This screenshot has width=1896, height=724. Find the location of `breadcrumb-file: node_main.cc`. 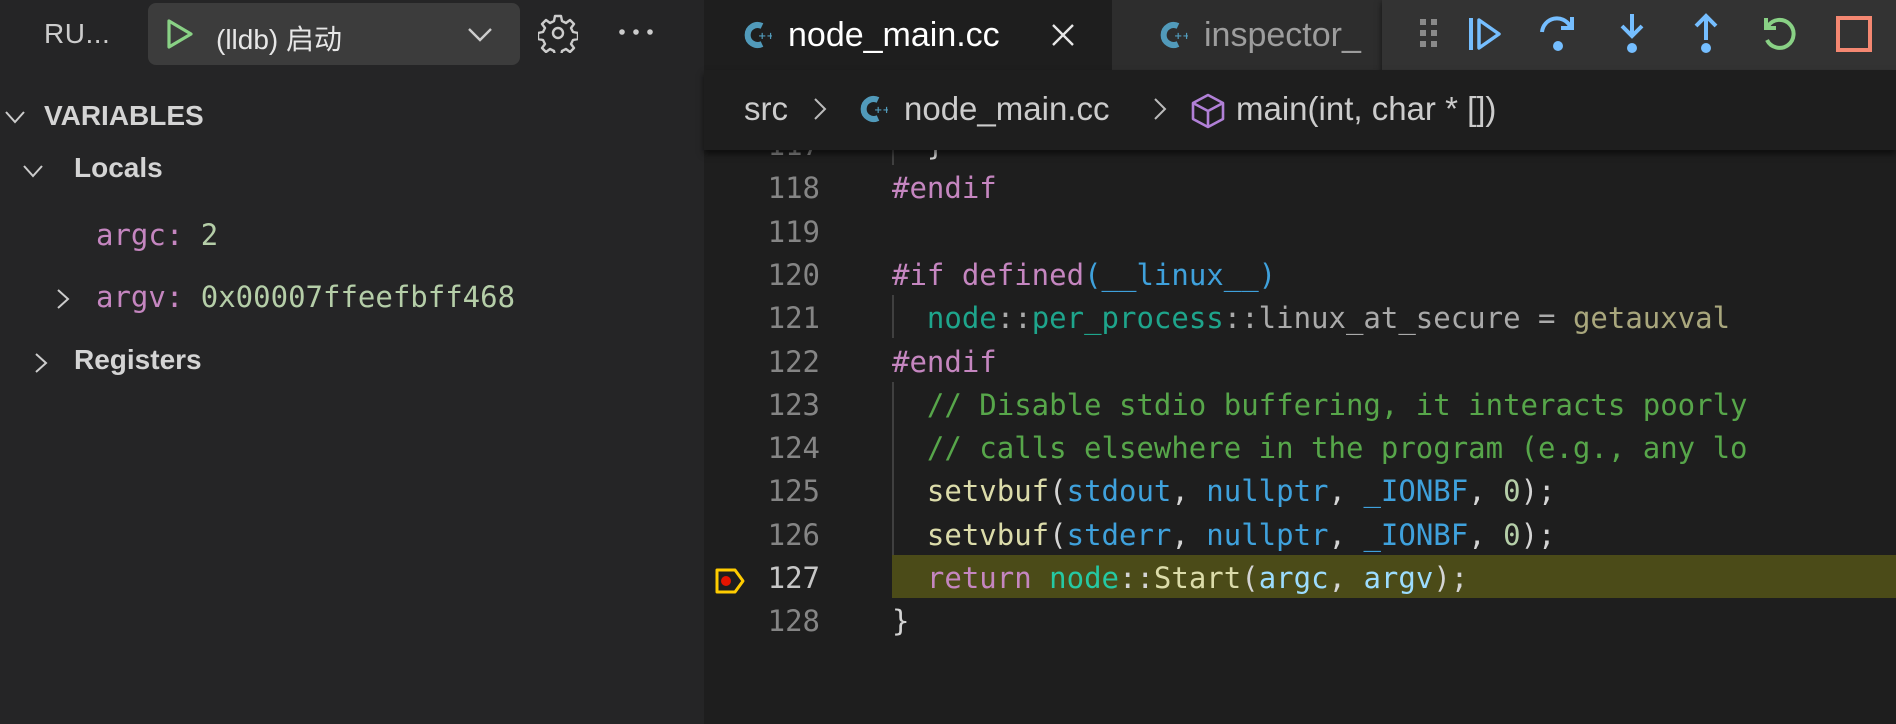

breadcrumb-file: node_main.cc is located at coordinates (1006, 109).